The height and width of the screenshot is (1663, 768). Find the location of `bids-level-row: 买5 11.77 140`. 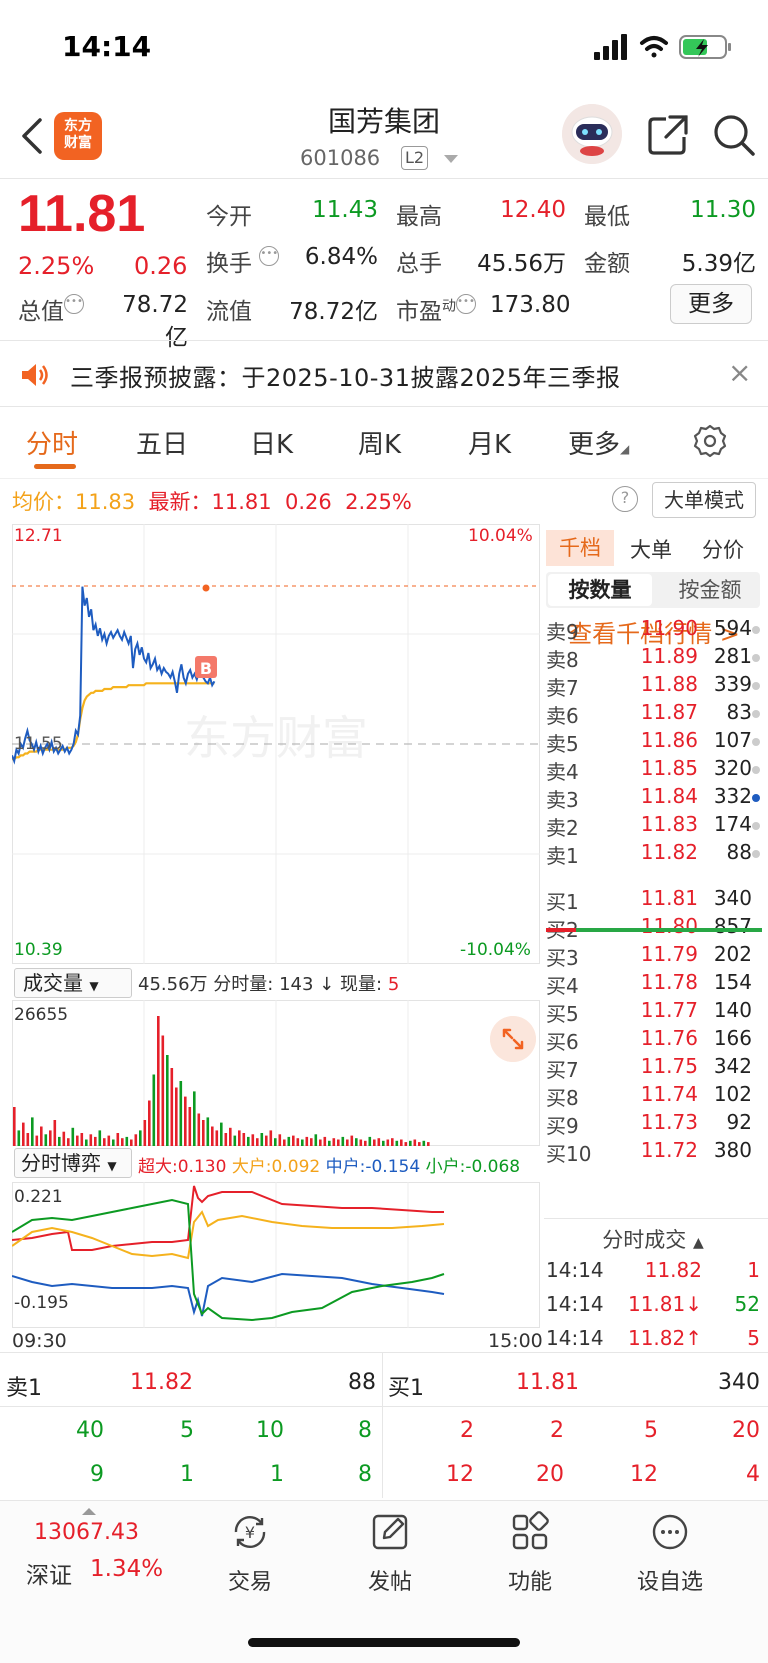

bids-level-row: 买5 11.77 140 is located at coordinates (653, 1012).